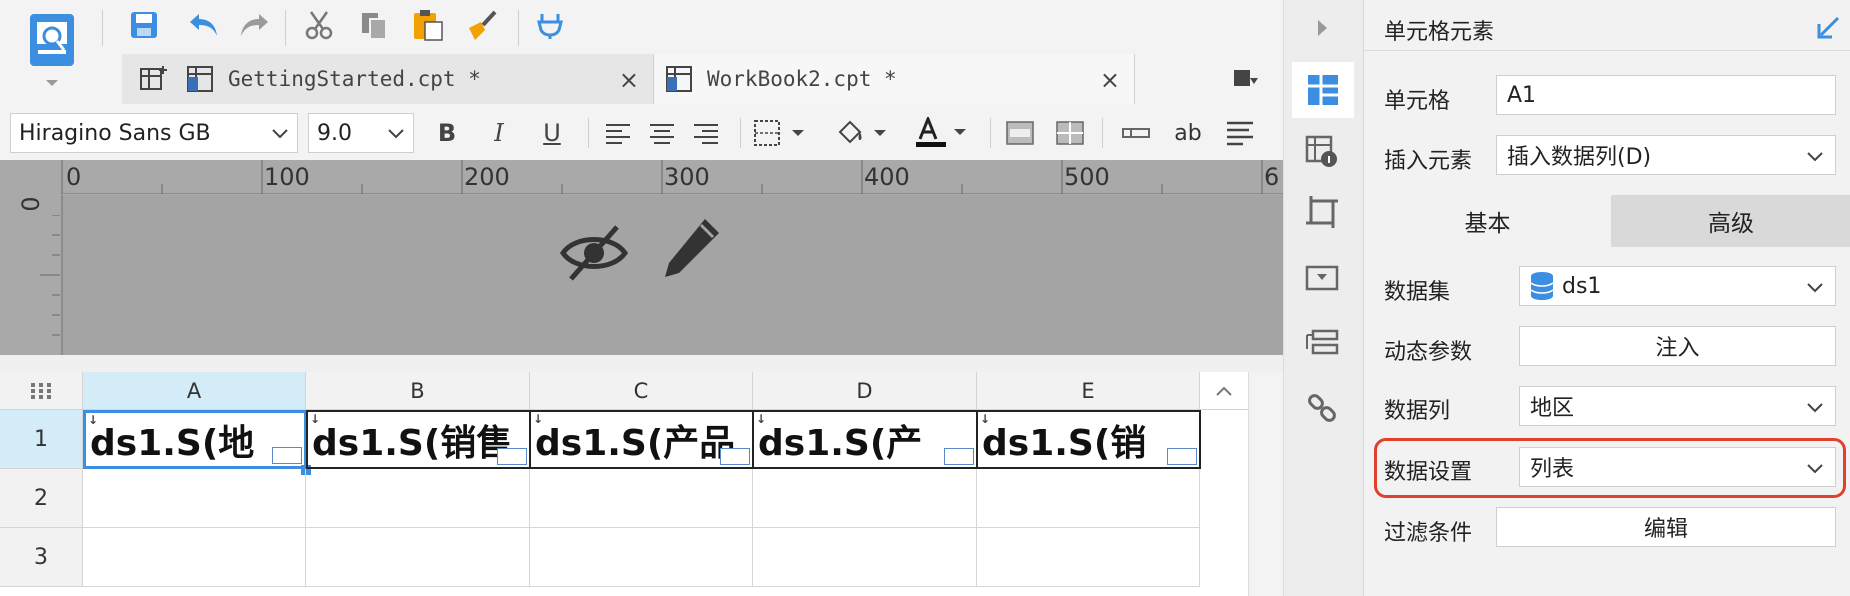 The image size is (1850, 596). Describe the element at coordinates (204, 25) in the screenshot. I see `undo-icon` at that location.